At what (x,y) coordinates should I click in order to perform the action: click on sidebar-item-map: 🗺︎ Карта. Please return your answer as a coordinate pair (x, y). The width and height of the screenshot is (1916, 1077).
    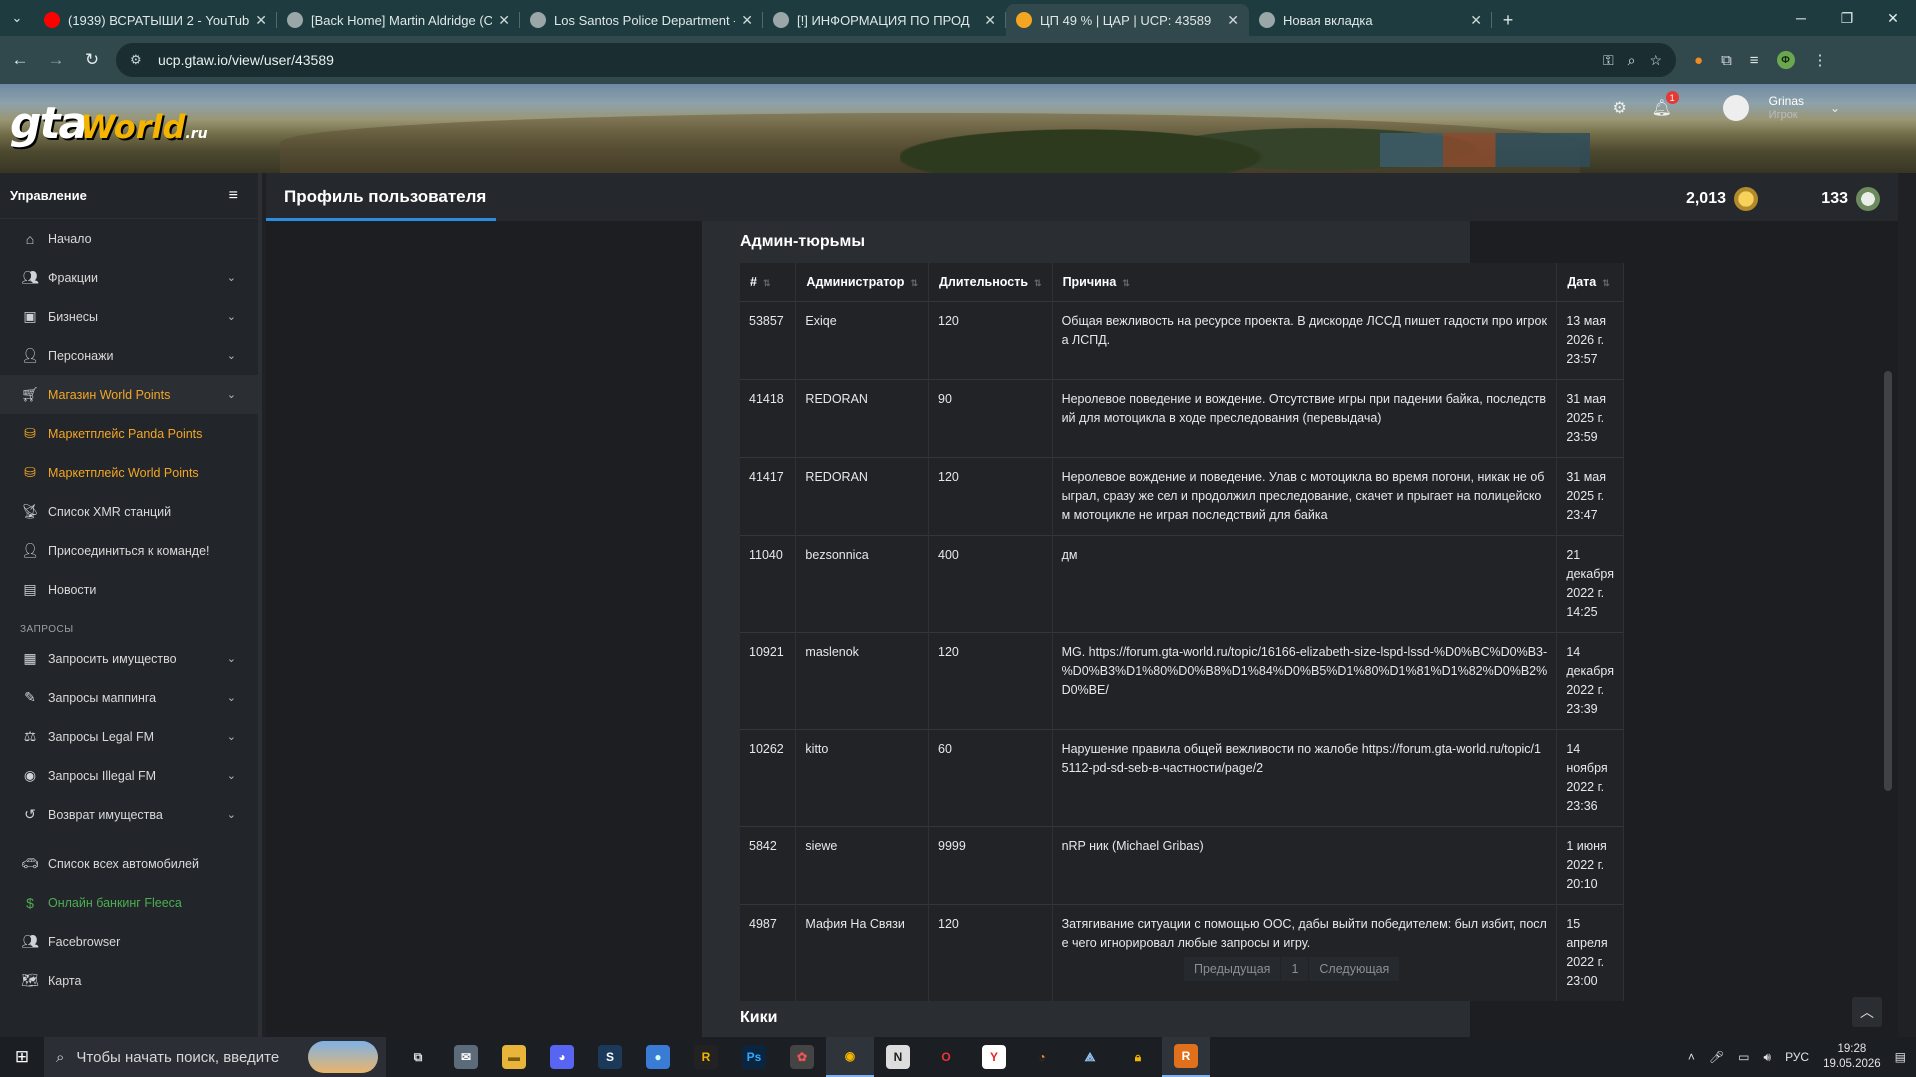
    Looking at the image, I should click on (129, 980).